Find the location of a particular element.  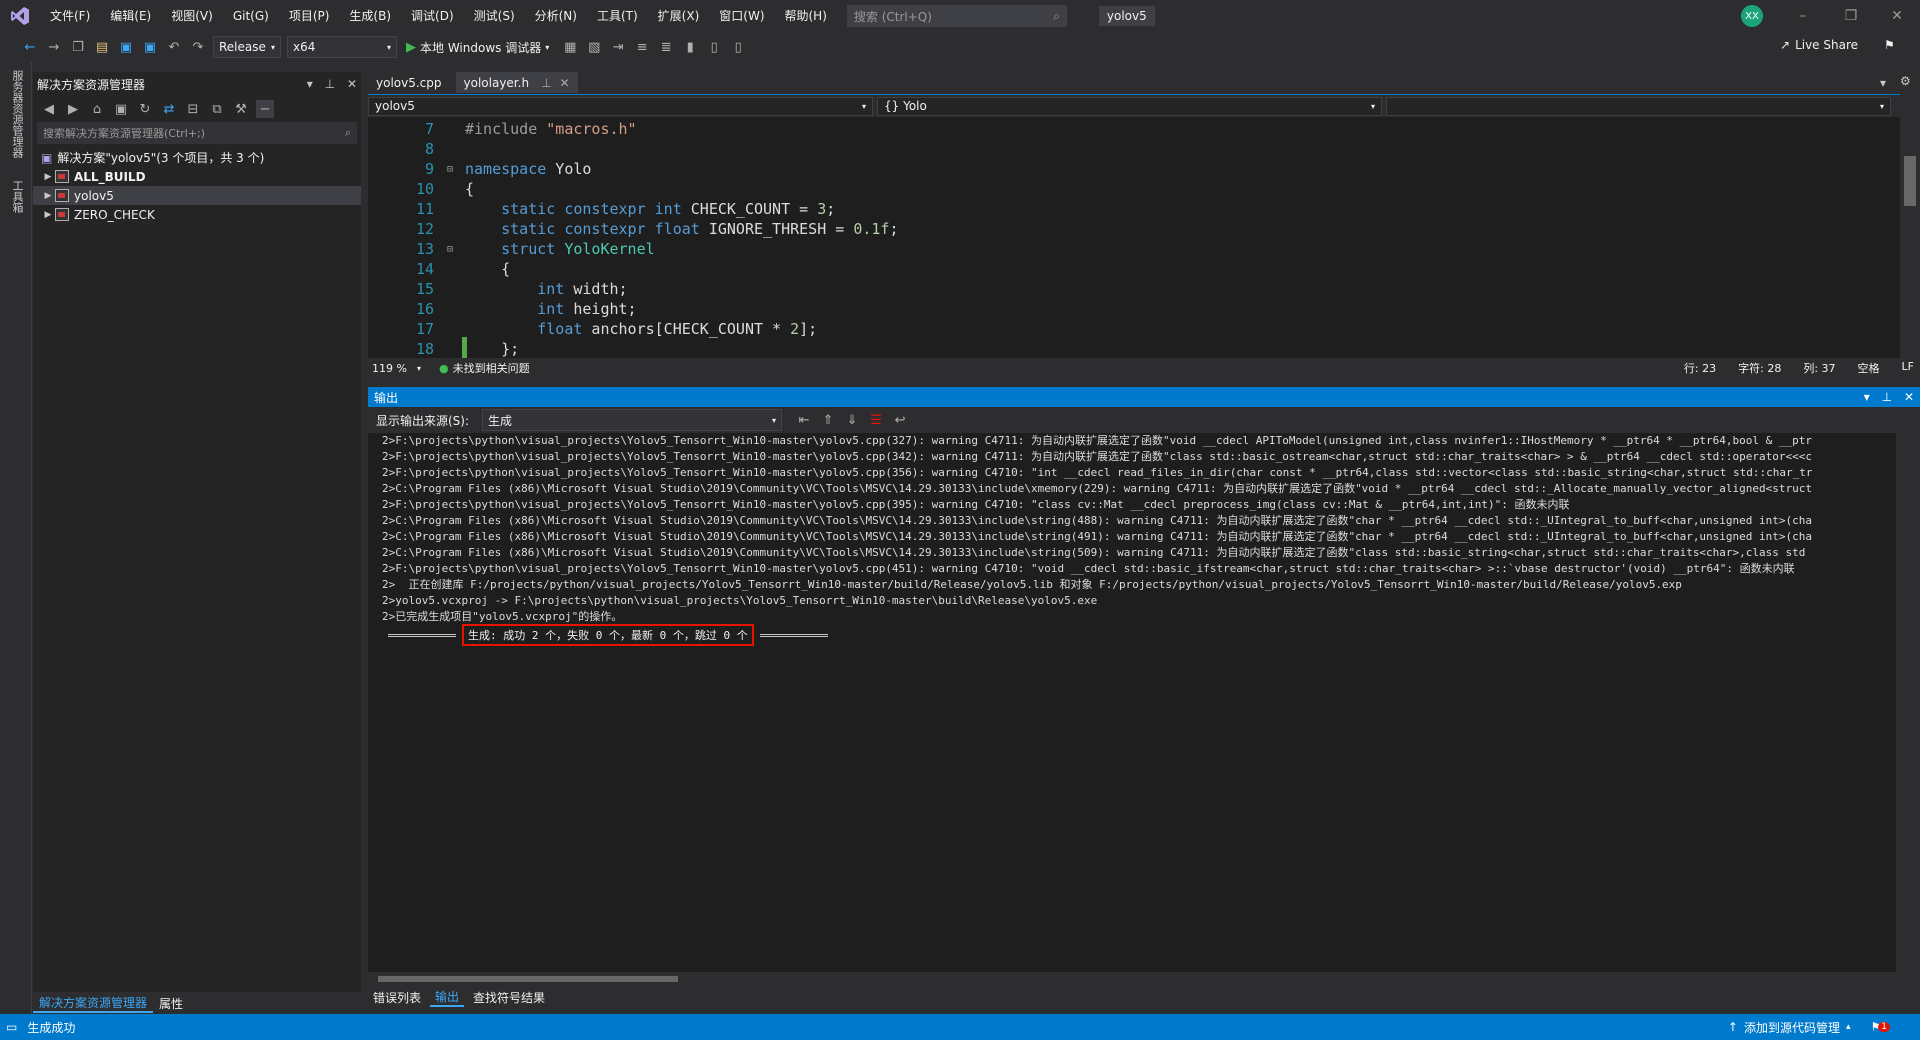

forward-icon: → is located at coordinates (54, 47).